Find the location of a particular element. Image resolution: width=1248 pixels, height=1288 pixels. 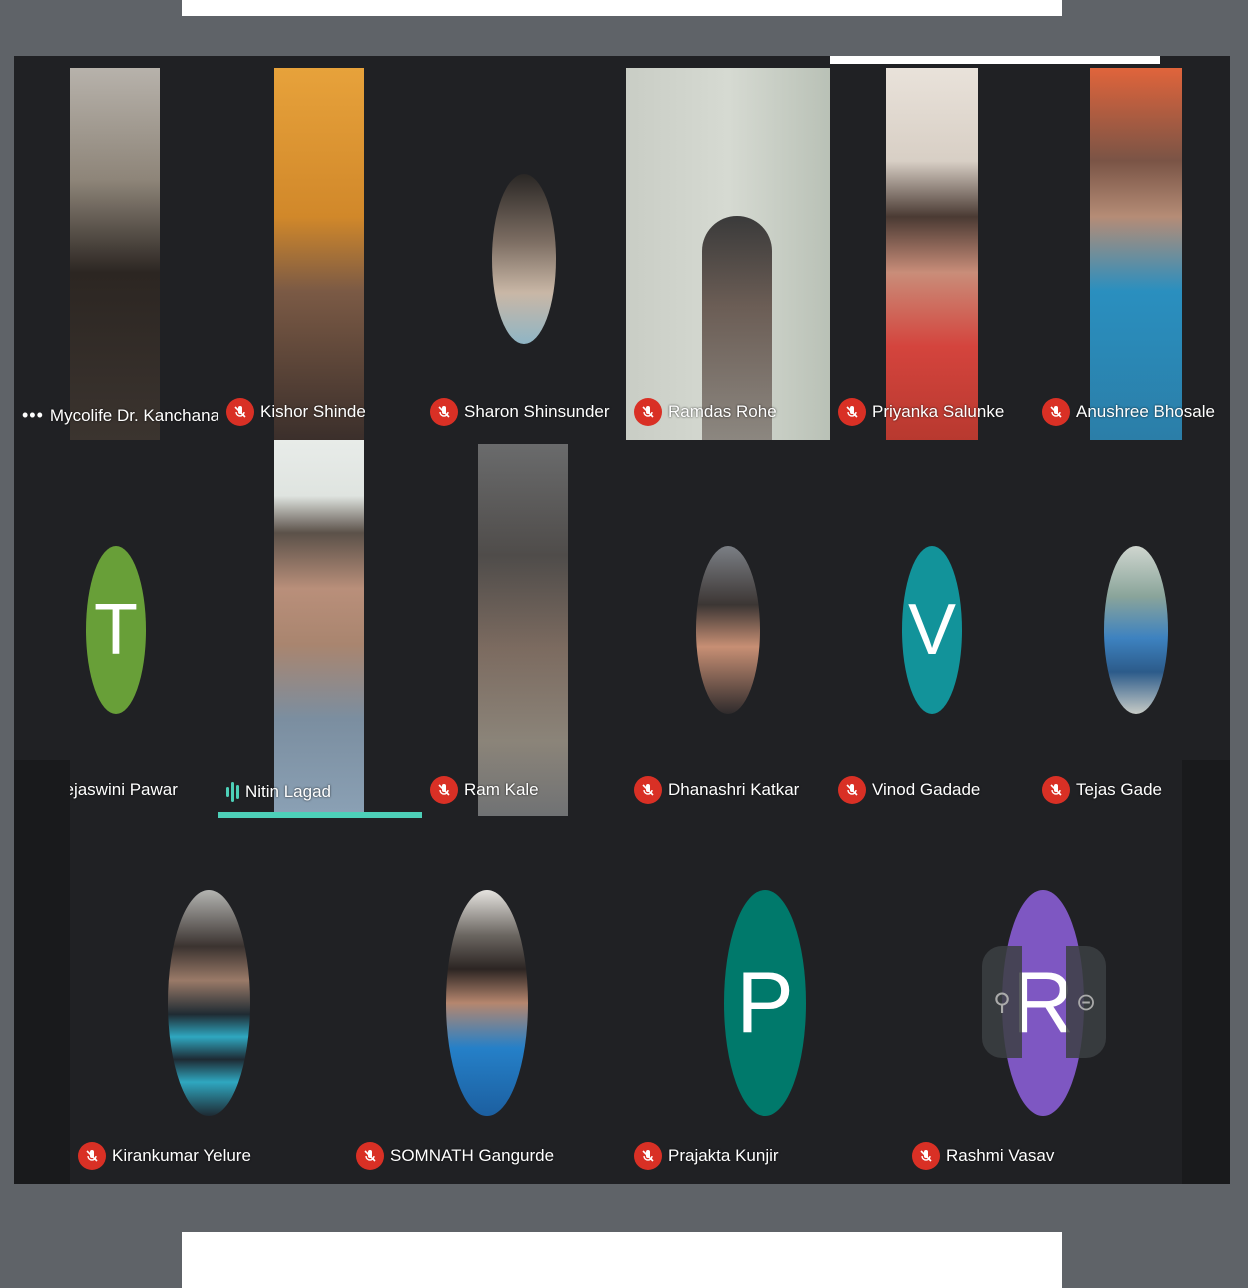

participant-name: Kirankumar Yelure is located at coordinates (181, 1155).